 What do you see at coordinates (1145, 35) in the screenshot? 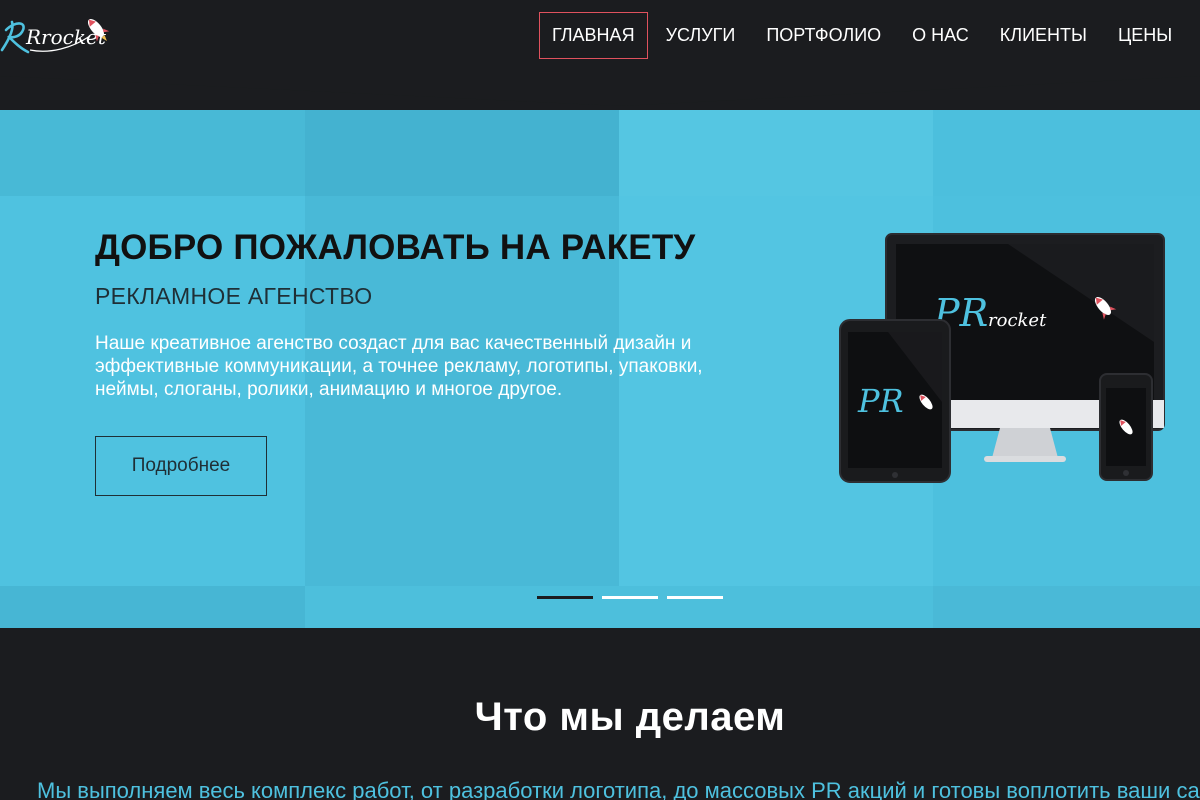
I see `nav-item-prices: ЦЕНЫ` at bounding box center [1145, 35].